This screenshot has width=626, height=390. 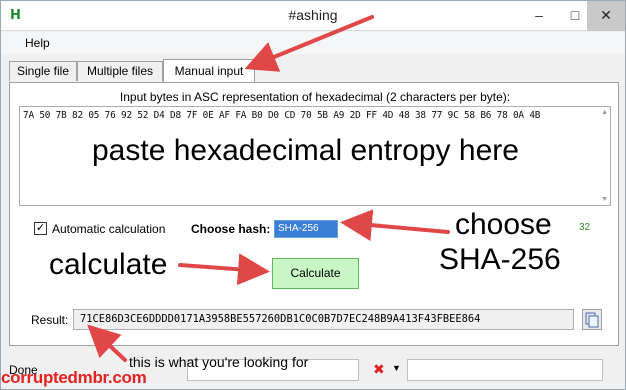 I want to click on annotation-looking-for: this is what you're looking for, so click(x=219, y=362).